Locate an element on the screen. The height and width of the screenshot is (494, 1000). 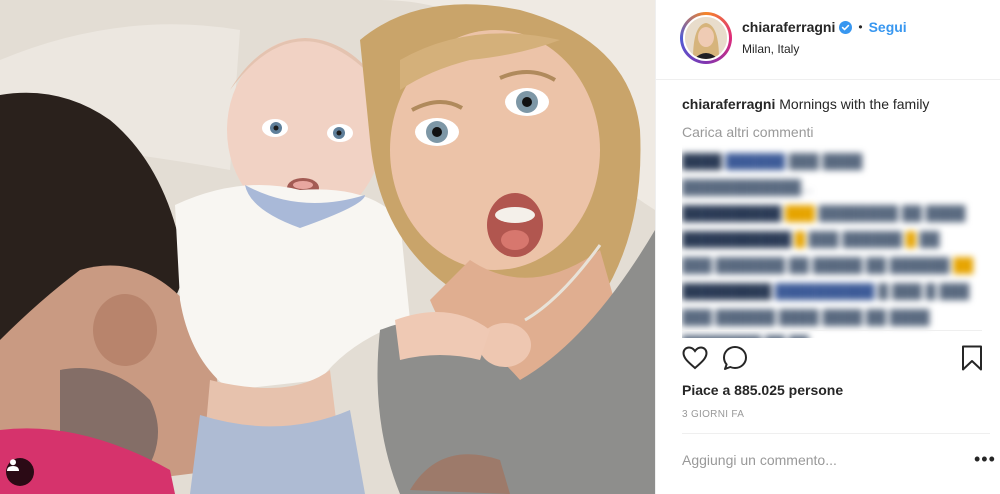
username-row: chiaraferragni • Segui is located at coordinates (824, 27).